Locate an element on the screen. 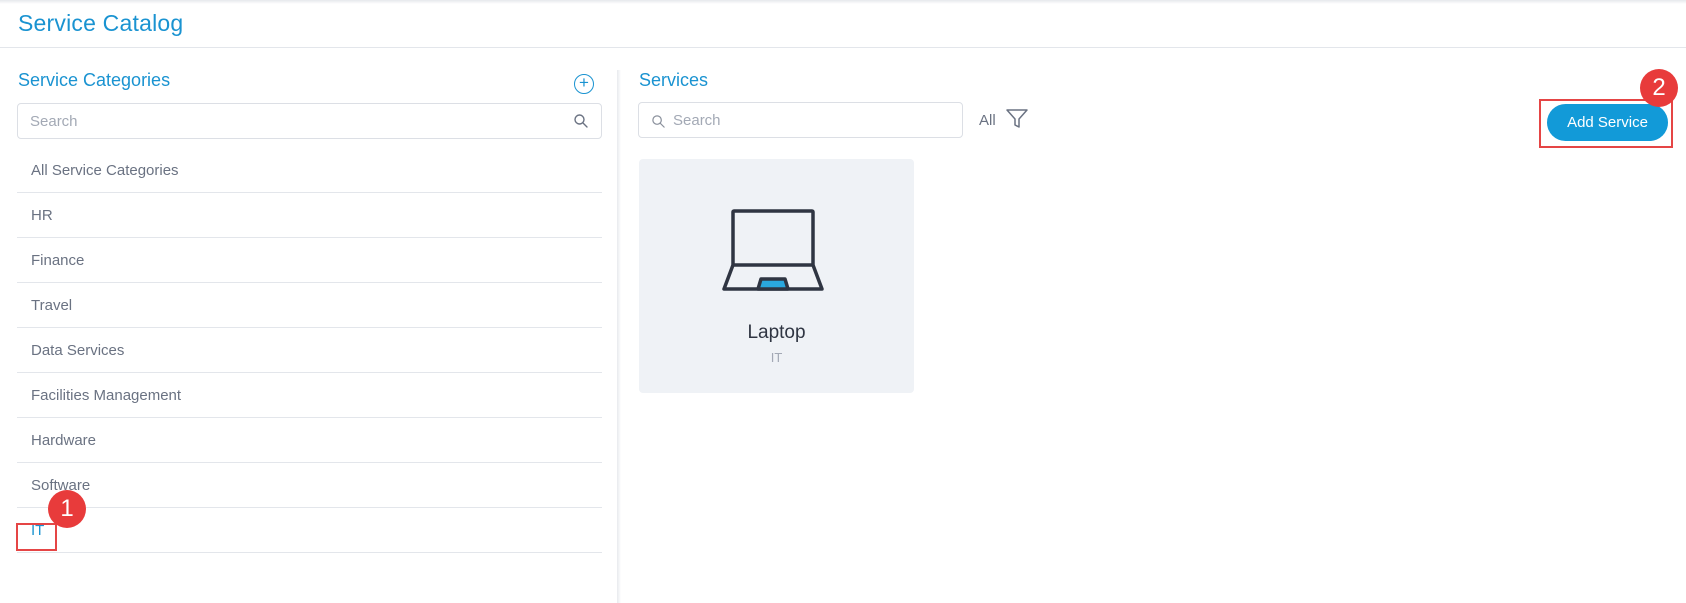 This screenshot has height=603, width=1686. category-item-hardware: Hardware is located at coordinates (309, 440).